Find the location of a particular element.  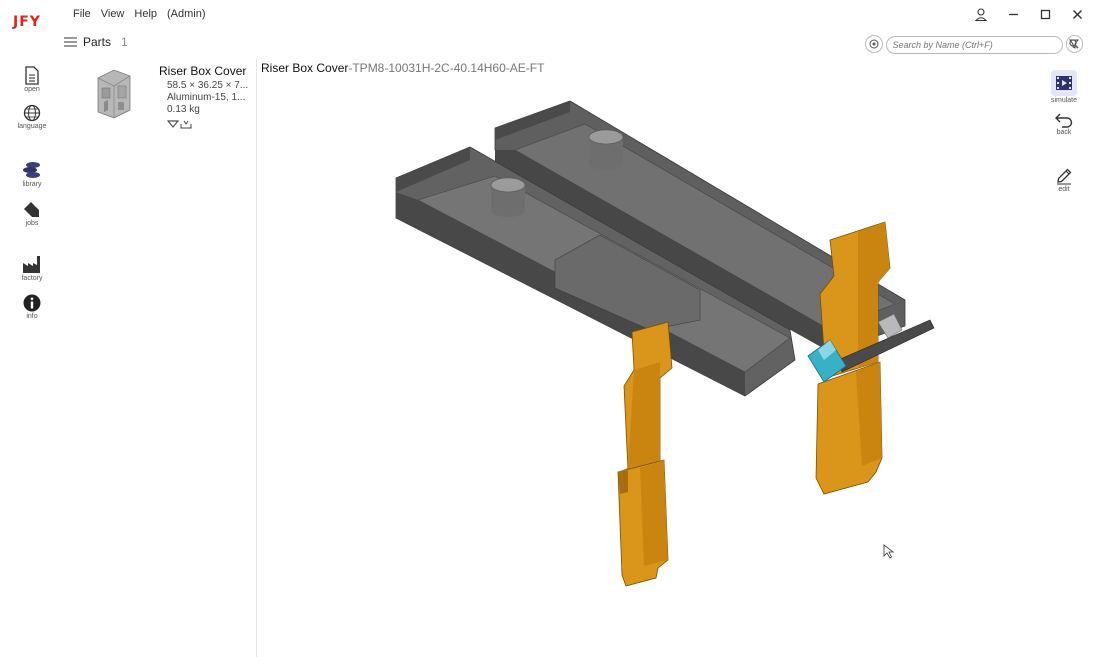

search-scope-button is located at coordinates (874, 44).